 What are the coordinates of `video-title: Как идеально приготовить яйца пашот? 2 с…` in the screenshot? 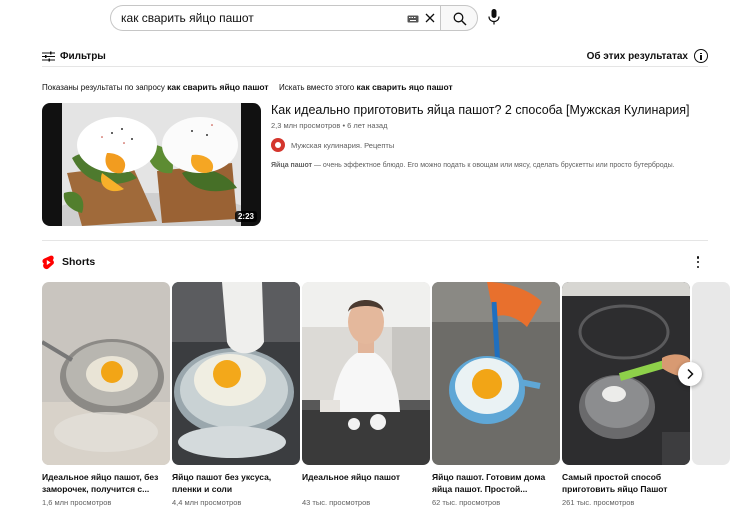 It's located at (480, 110).